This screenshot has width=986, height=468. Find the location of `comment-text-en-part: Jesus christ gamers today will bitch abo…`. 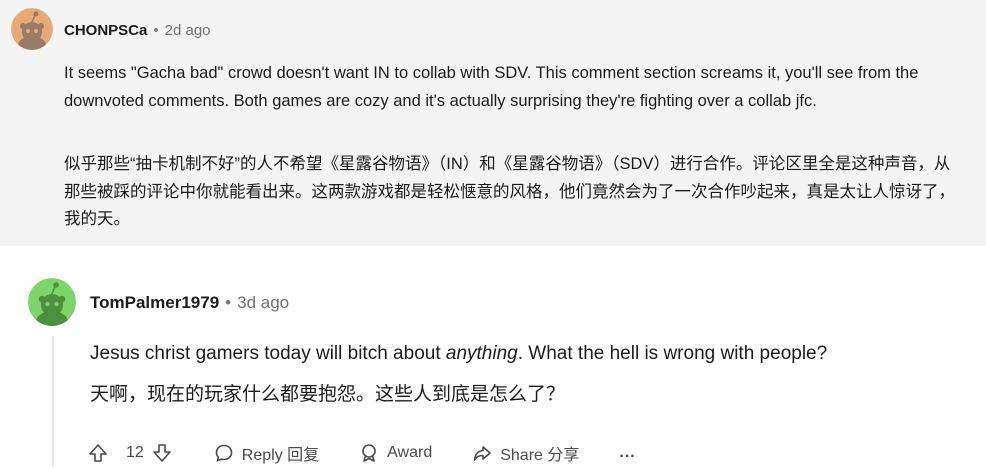

comment-text-en-part: Jesus christ gamers today will bitch abo… is located at coordinates (268, 353).